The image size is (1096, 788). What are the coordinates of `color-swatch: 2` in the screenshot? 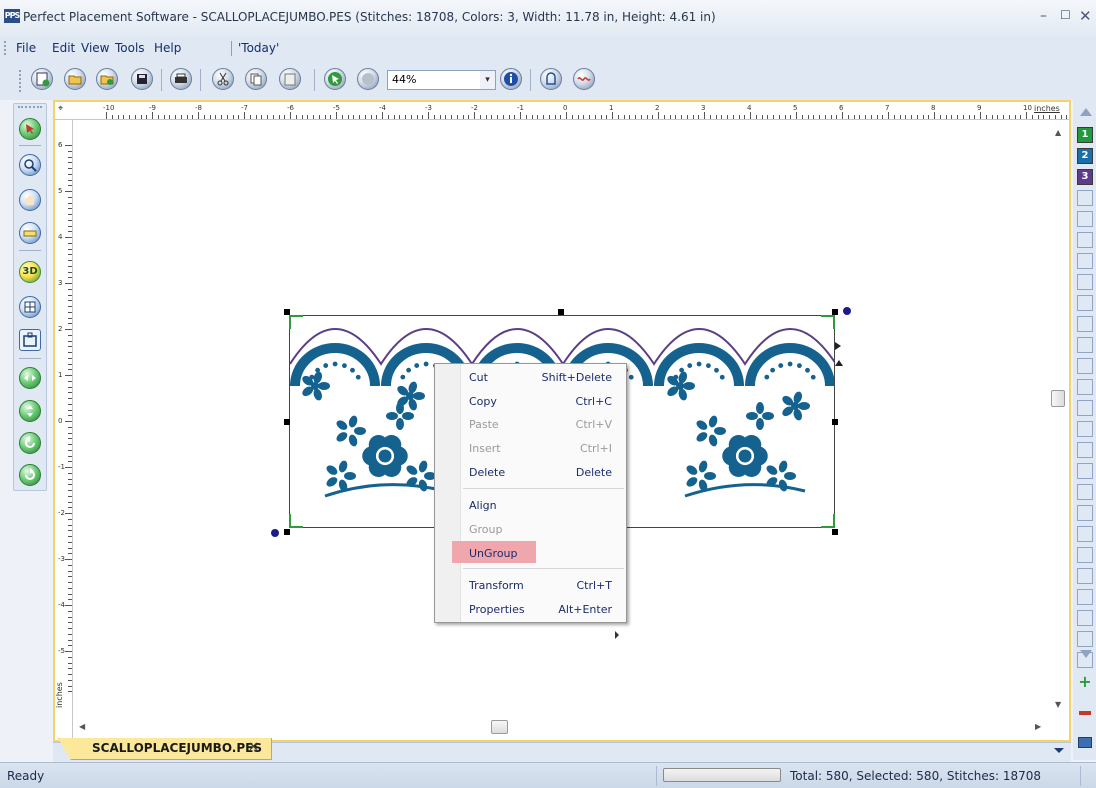 It's located at (1085, 156).